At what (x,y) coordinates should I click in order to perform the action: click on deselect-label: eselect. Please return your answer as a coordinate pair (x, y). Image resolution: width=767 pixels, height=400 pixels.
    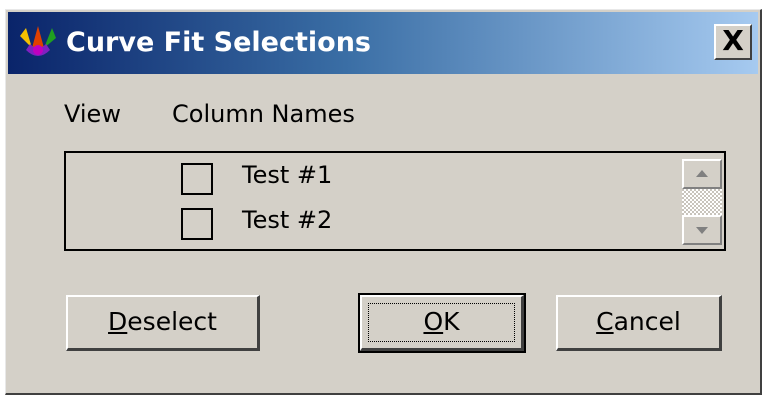
    Looking at the image, I should click on (172, 321).